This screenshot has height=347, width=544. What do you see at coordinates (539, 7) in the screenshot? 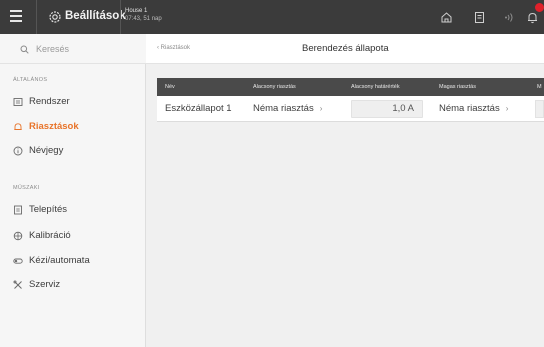
I see `notification-badge` at bounding box center [539, 7].